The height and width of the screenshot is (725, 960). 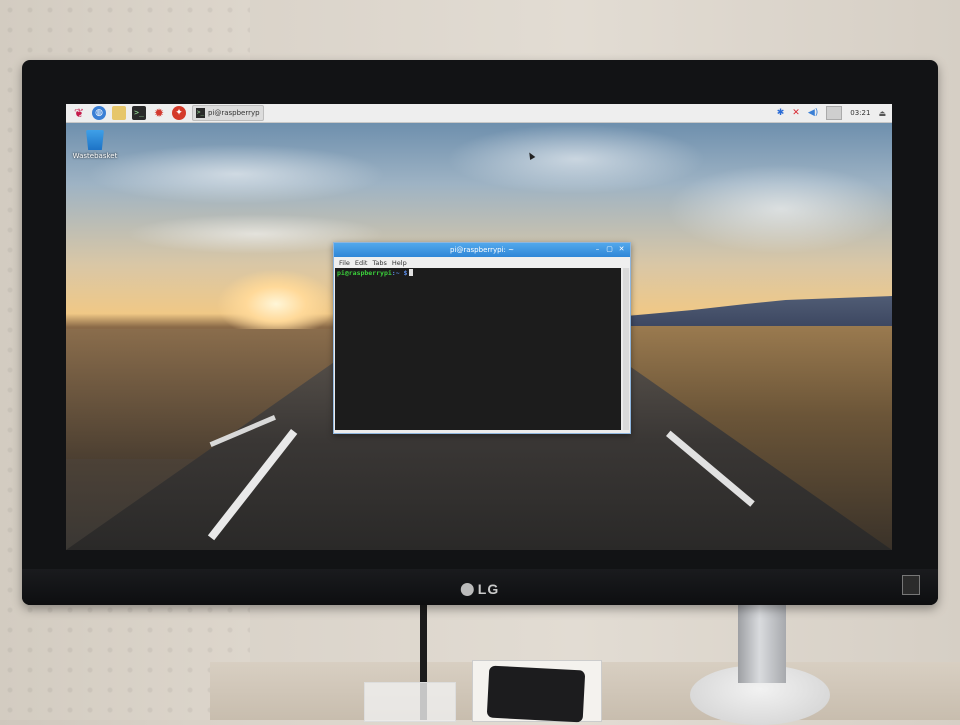 What do you see at coordinates (536, 694) in the screenshot?
I see `smartphone` at bounding box center [536, 694].